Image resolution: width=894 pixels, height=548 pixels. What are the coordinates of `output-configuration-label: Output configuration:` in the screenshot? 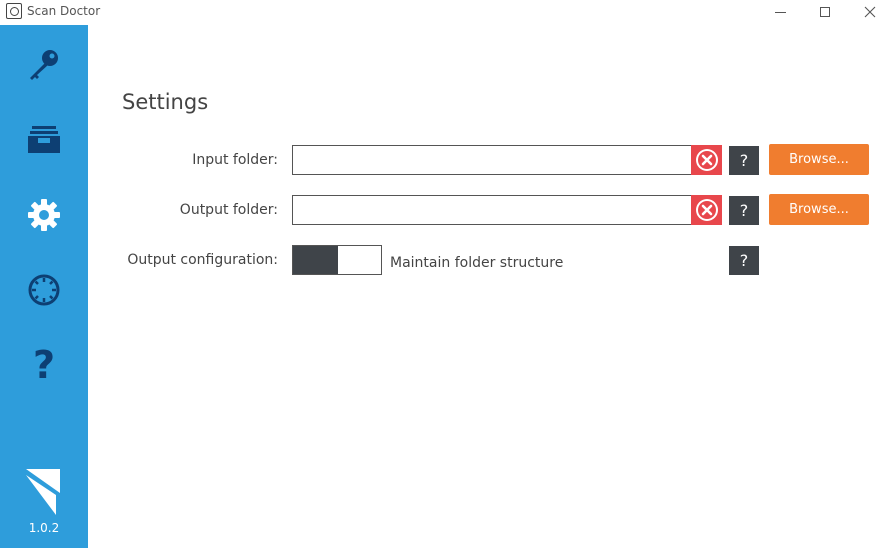 It's located at (202, 260).